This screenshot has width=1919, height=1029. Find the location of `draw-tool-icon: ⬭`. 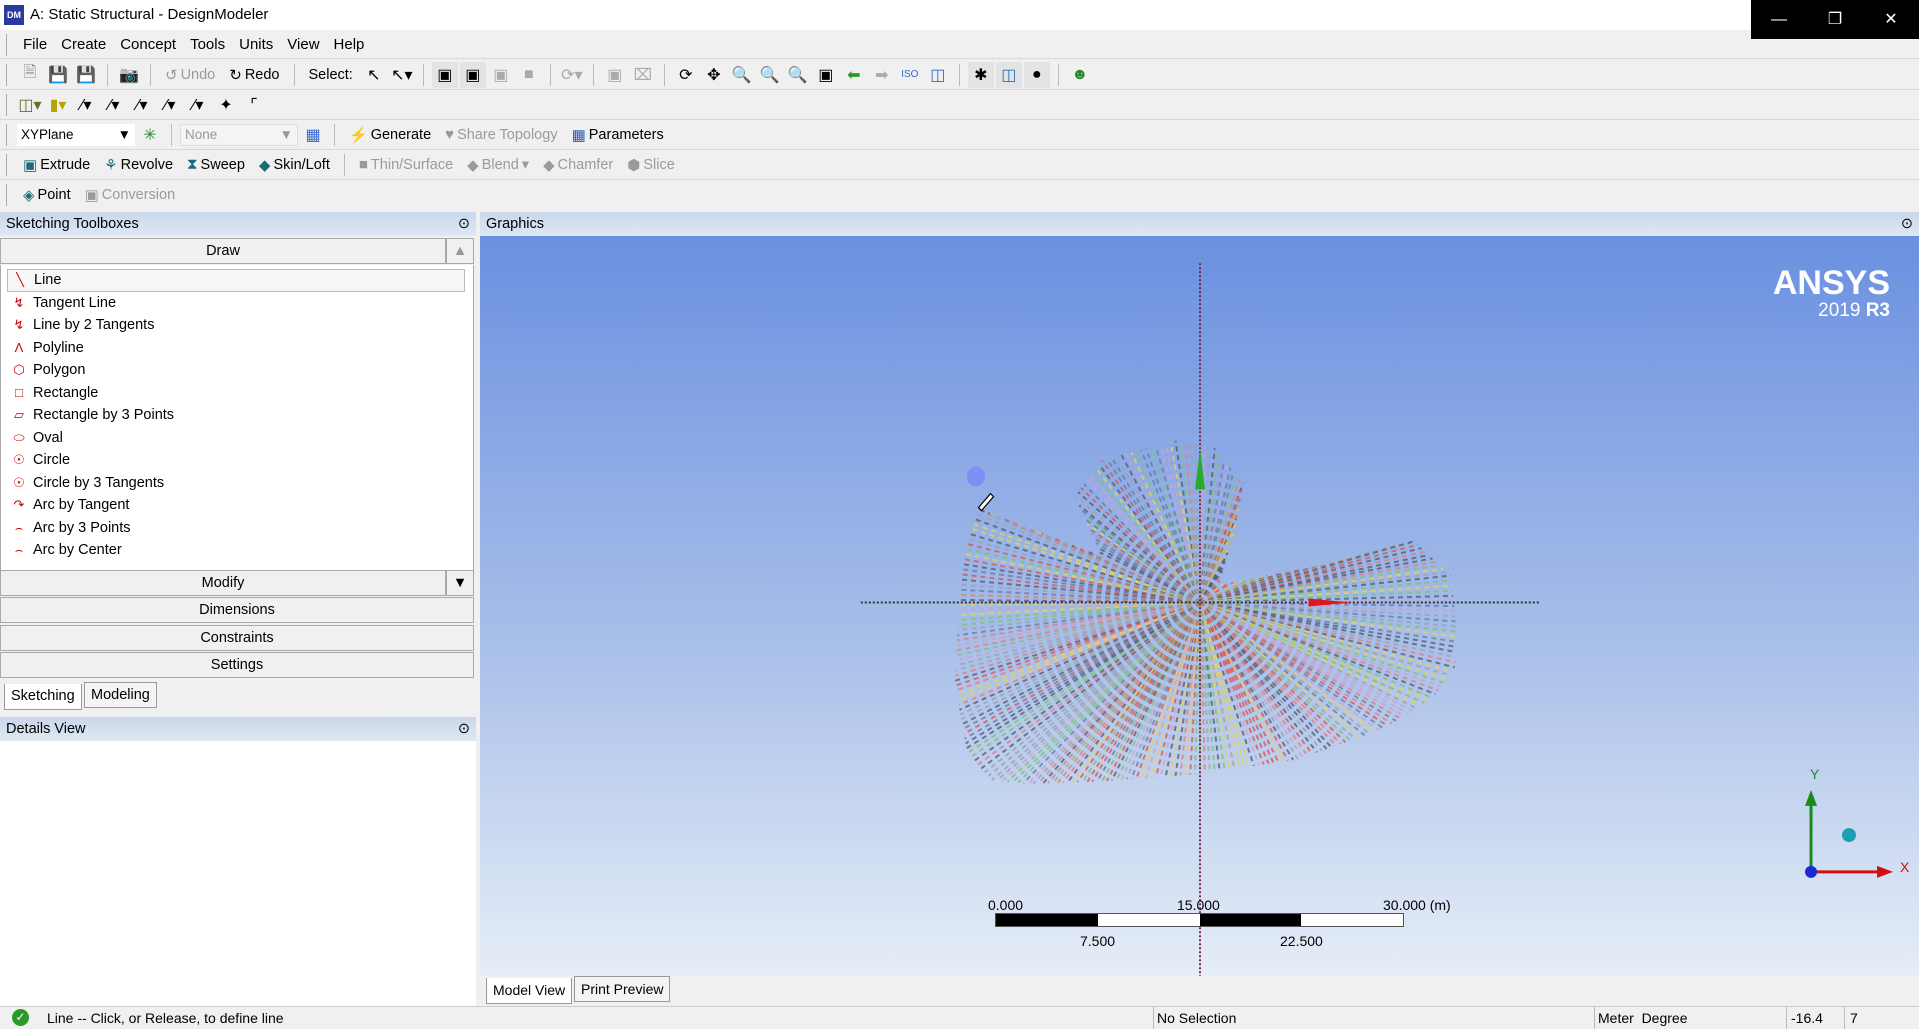

draw-tool-icon: ⬭ is located at coordinates (19, 437).